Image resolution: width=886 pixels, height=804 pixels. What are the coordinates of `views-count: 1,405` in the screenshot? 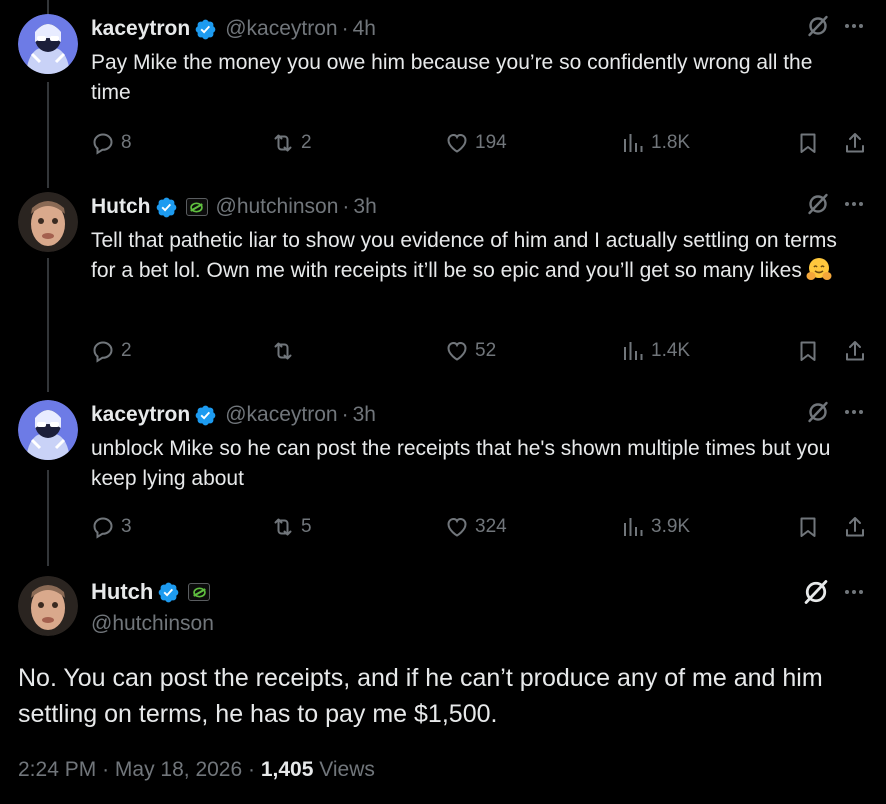 It's located at (287, 769).